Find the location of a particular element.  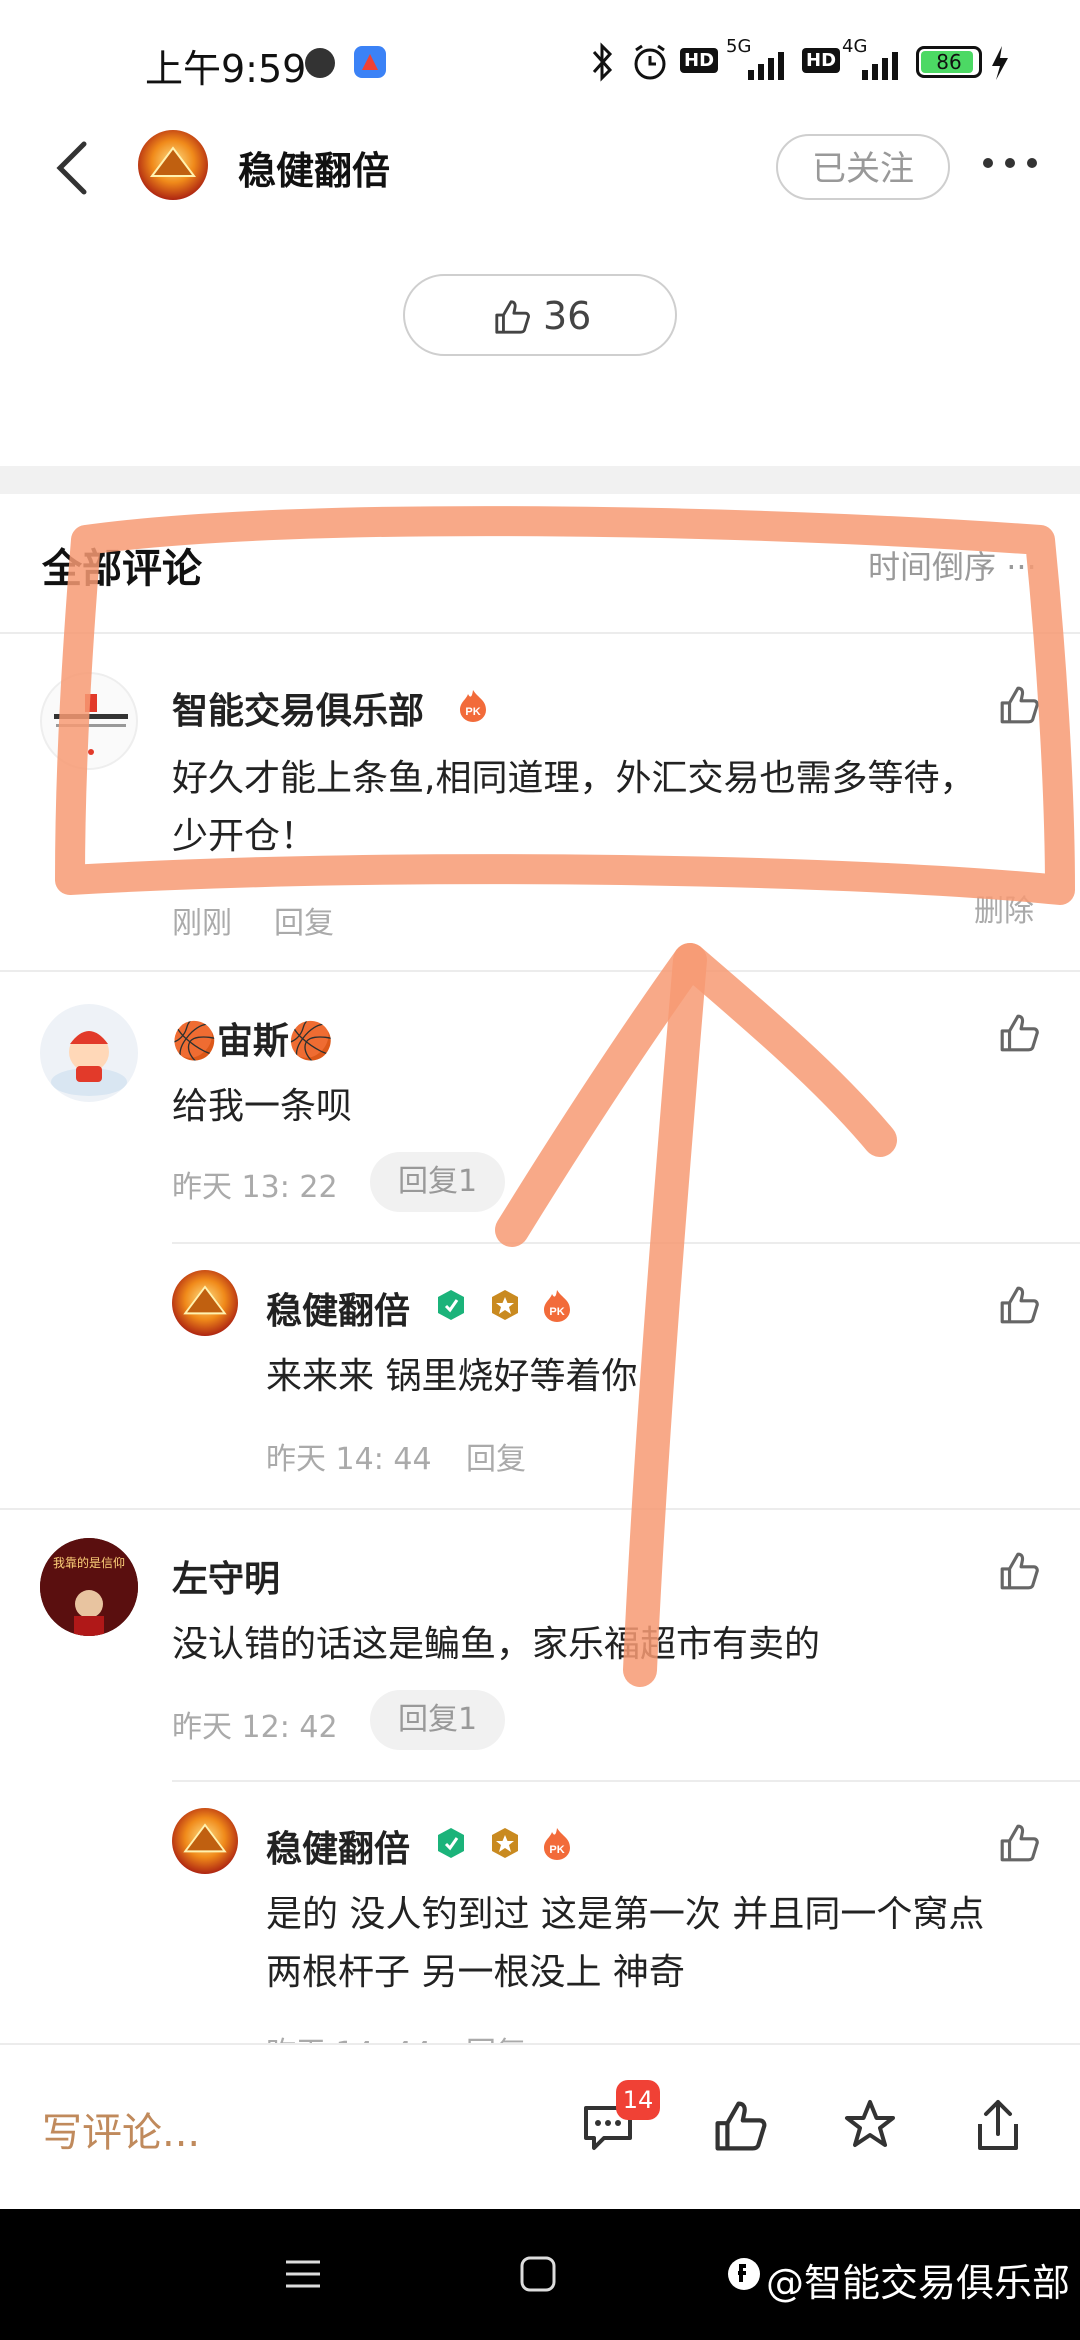

bluetooth-icon is located at coordinates (603, 62).